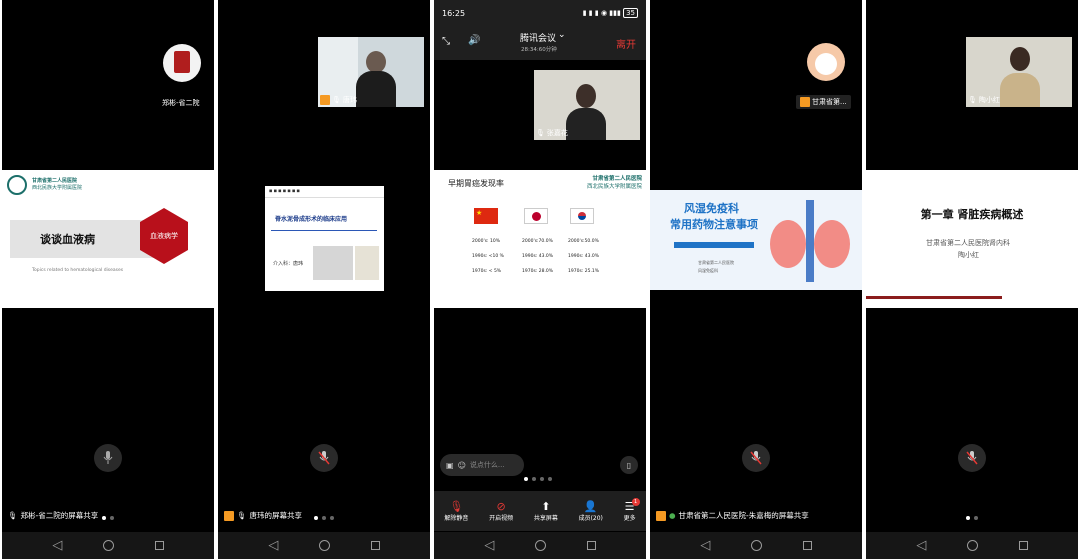 This screenshot has height=559, width=1080. Describe the element at coordinates (732, 515) in the screenshot. I see `screen-share-label: ● 甘肃省第二人民医院-朱嘉梅的屏幕共享` at that location.